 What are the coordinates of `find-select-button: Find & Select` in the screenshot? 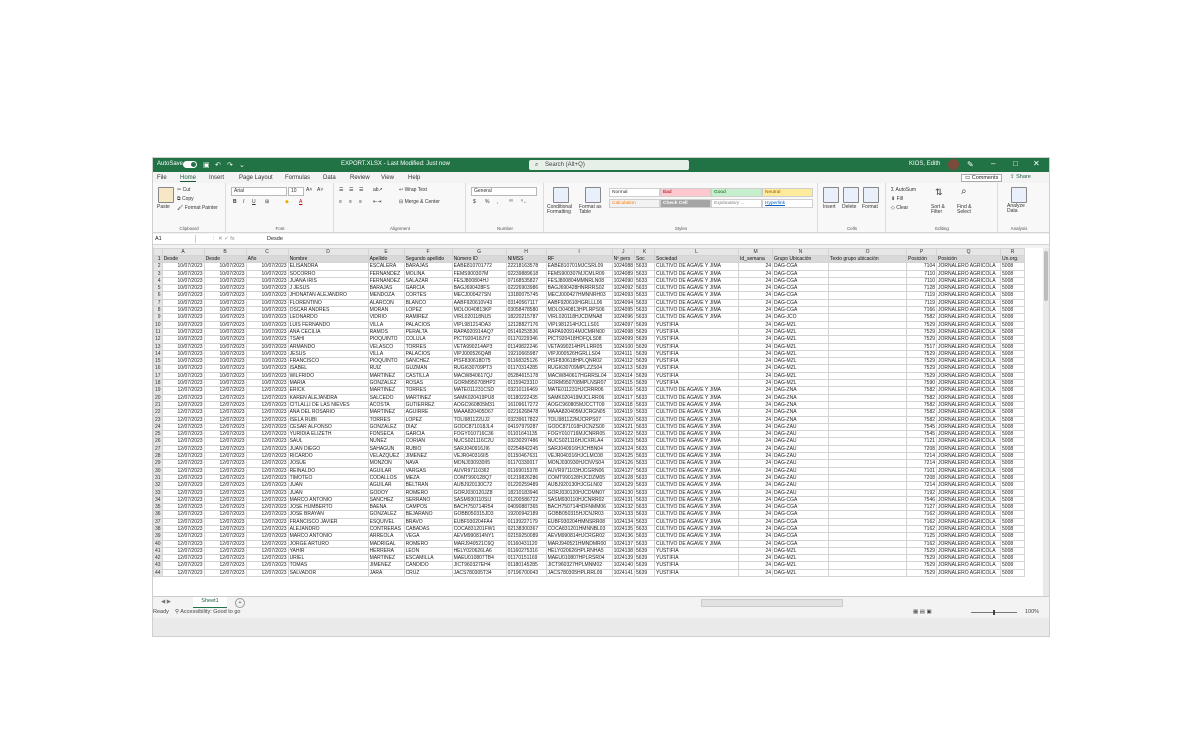 It's located at (968, 210).